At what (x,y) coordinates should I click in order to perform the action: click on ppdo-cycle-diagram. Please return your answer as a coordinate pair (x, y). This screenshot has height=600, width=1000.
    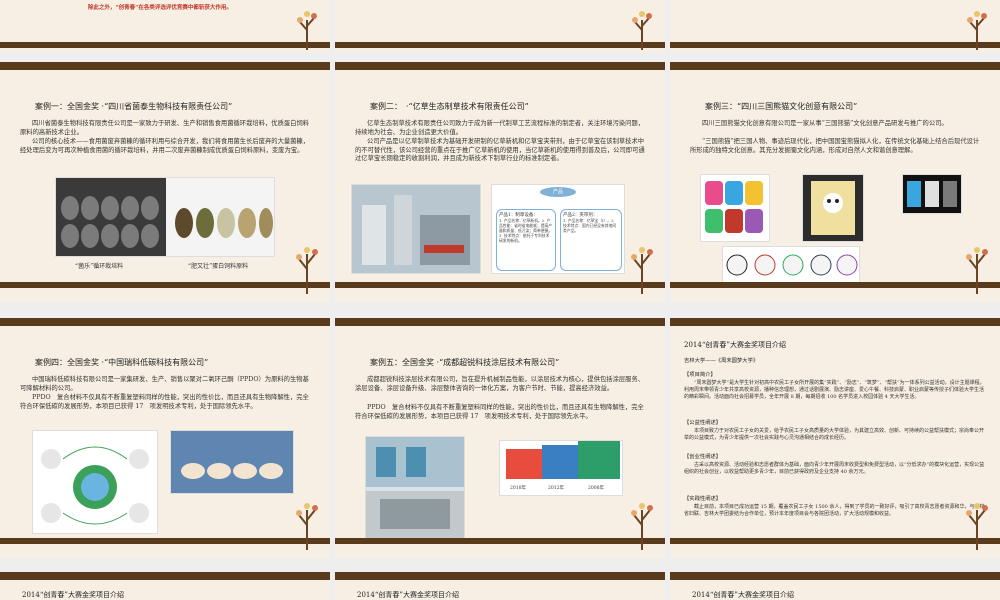
    Looking at the image, I should click on (95, 482).